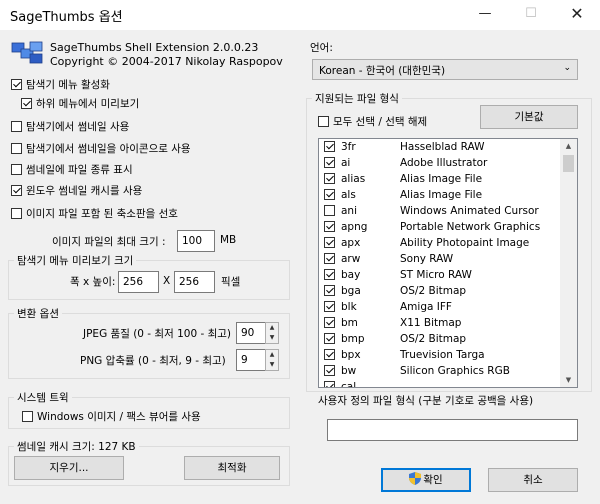 Image resolution: width=600 pixels, height=504 pixels. Describe the element at coordinates (66, 17) in the screenshot. I see `window-title: SageThumbs 옵션` at that location.